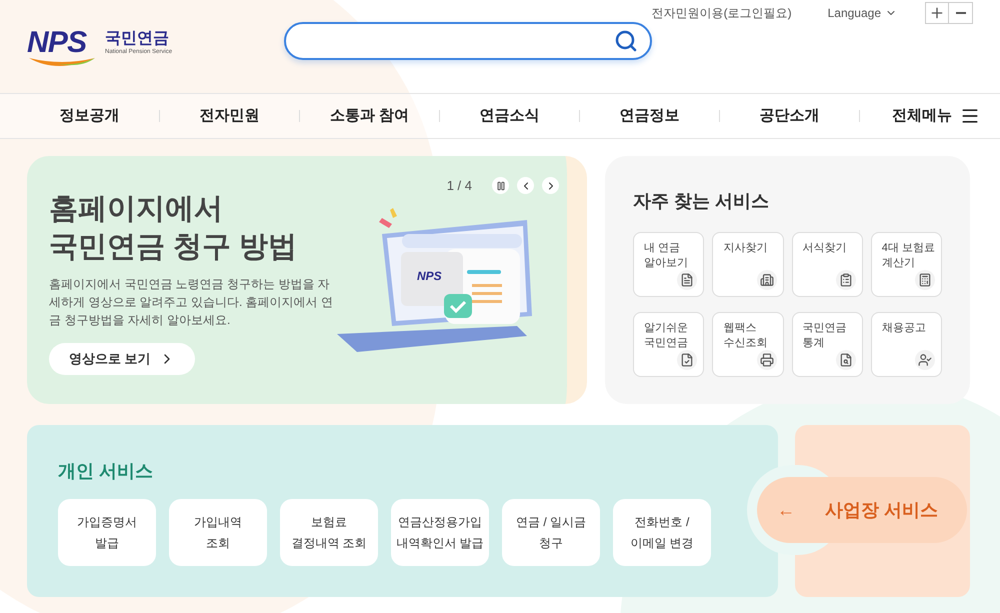 Image resolution: width=1000 pixels, height=613 pixels. What do you see at coordinates (845, 360) in the screenshot?
I see `document-search-icon` at bounding box center [845, 360].